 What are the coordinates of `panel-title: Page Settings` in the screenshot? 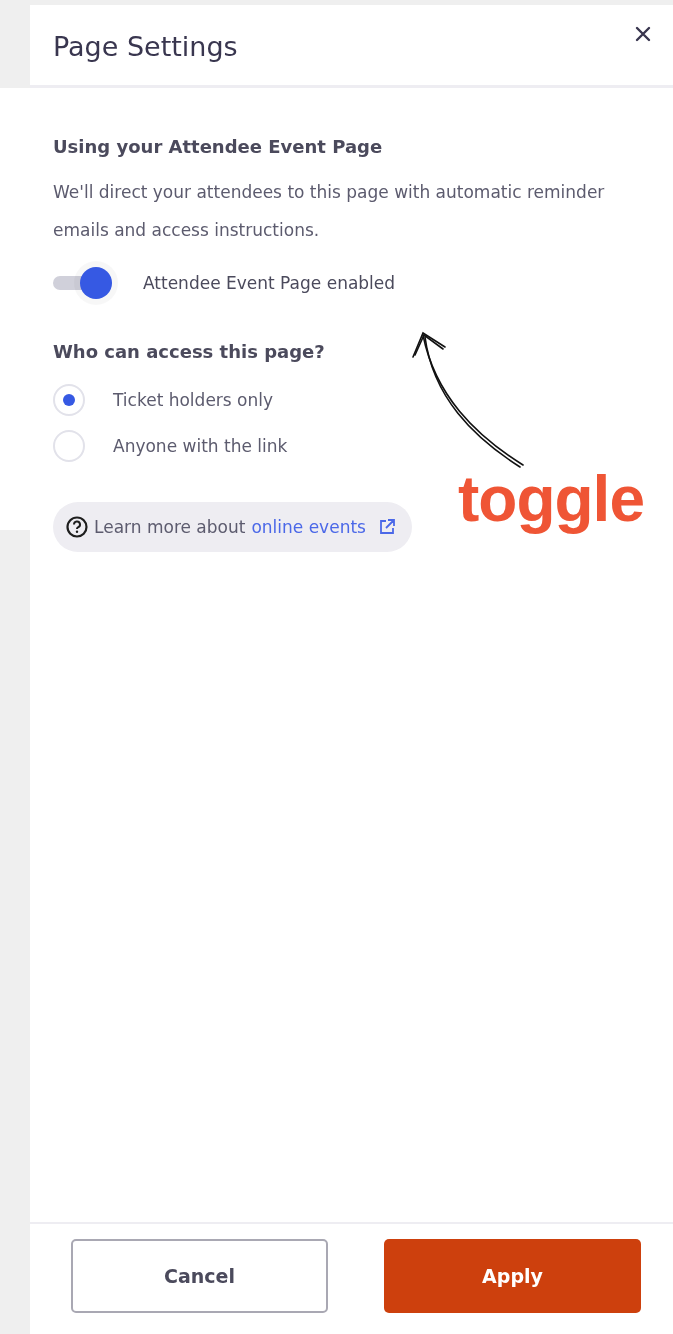 It's located at (145, 46).